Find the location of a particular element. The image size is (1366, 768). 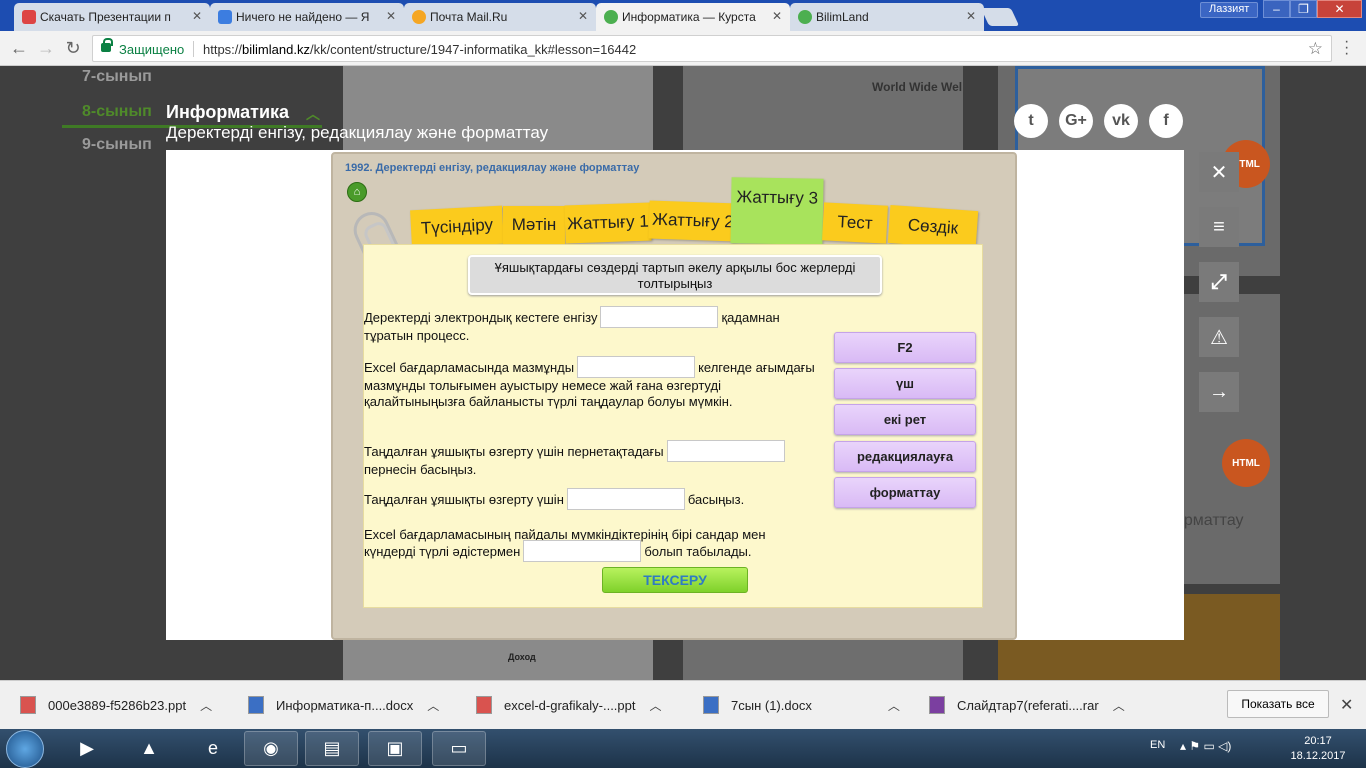

lock-icon is located at coordinates (107, 45).